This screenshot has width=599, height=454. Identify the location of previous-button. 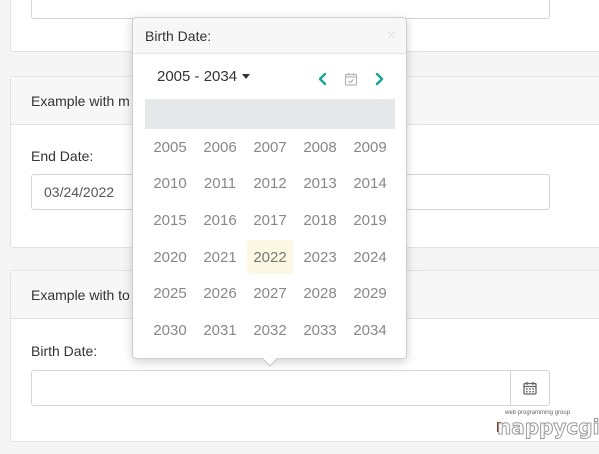
(323, 79).